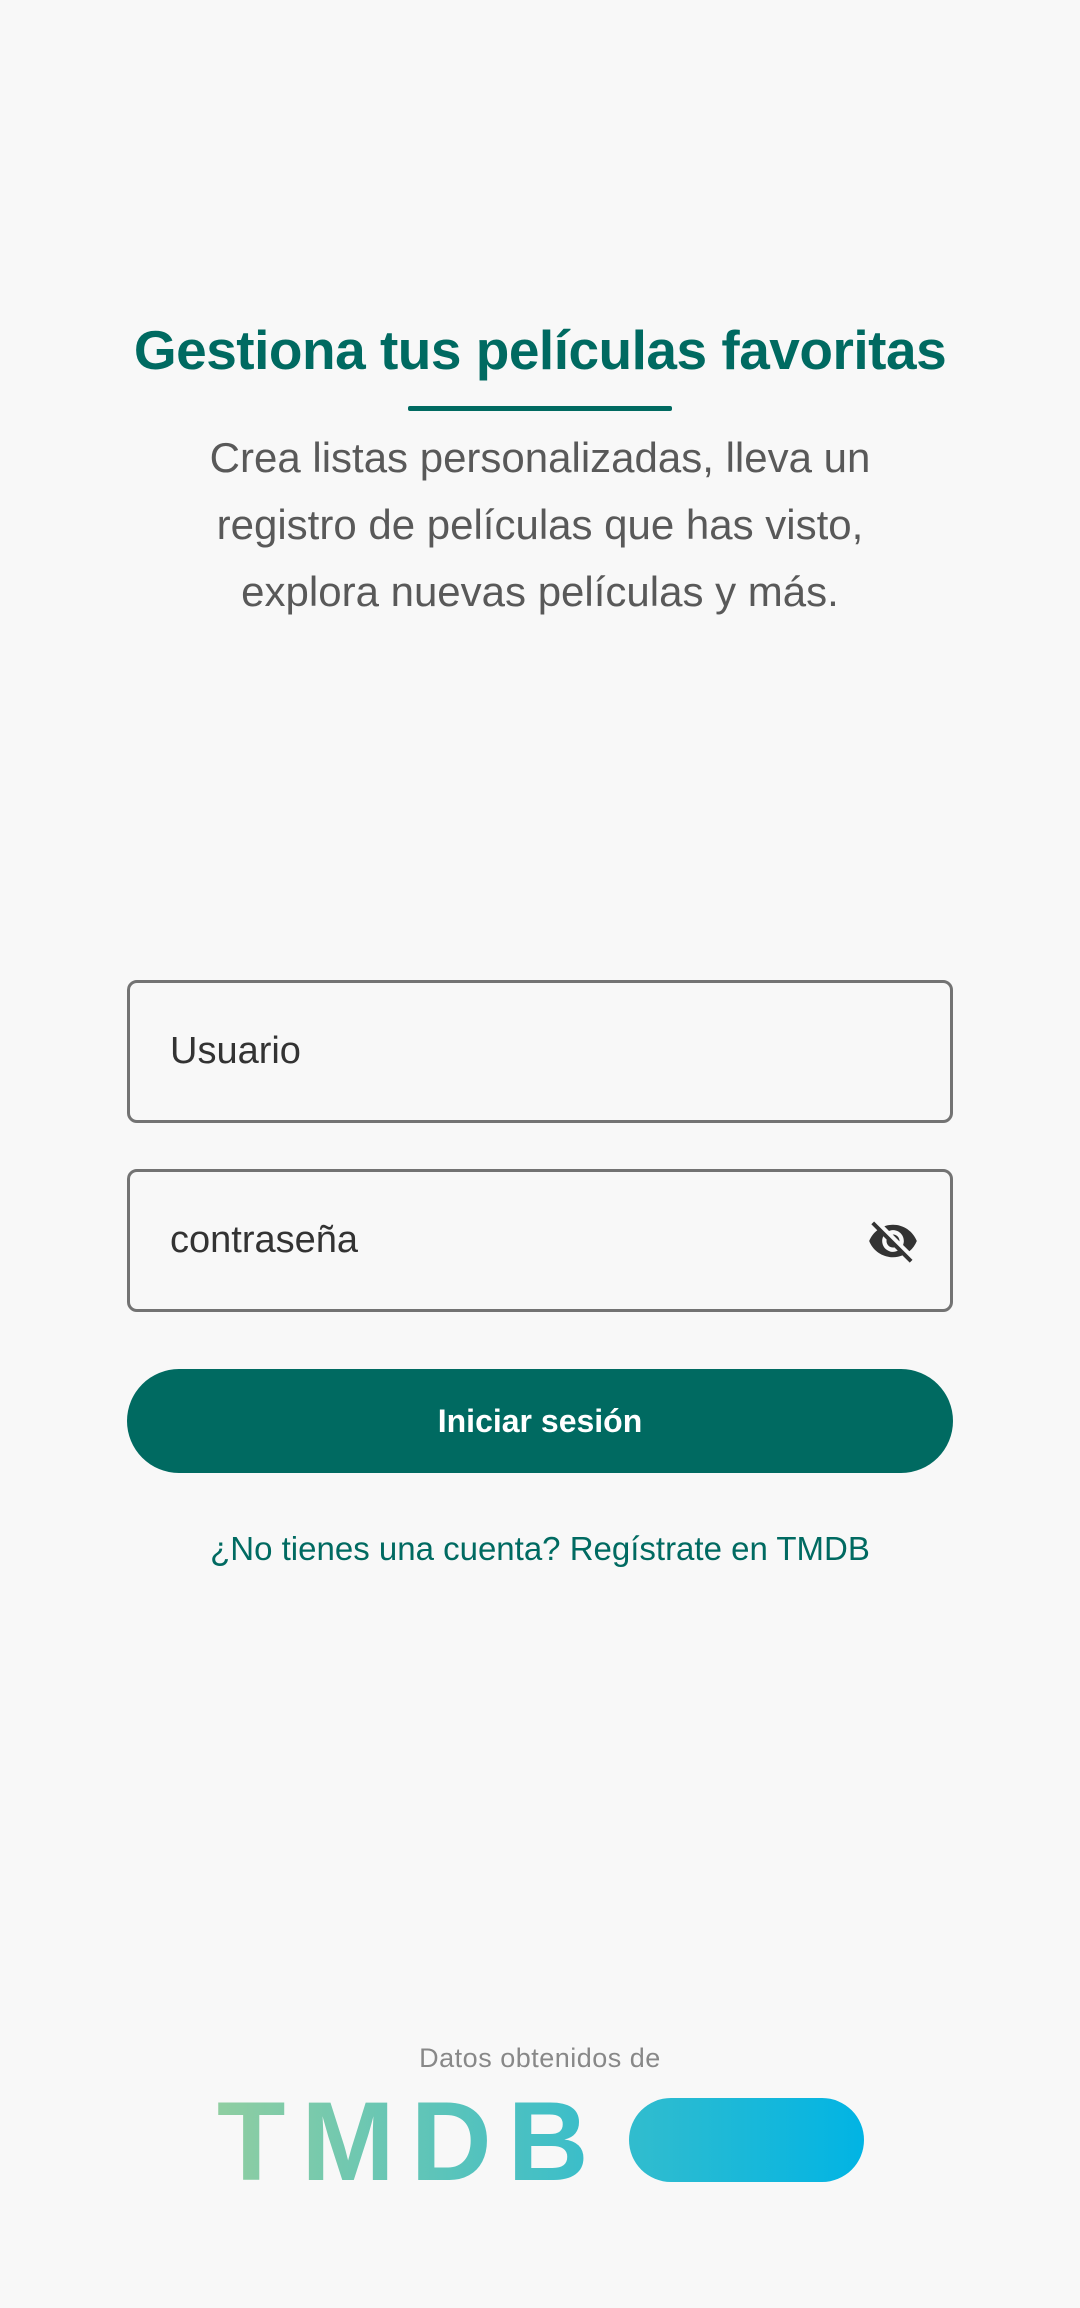 The height and width of the screenshot is (2308, 1080). Describe the element at coordinates (235, 1051) in the screenshot. I see `username-placeholder: Usuario` at that location.